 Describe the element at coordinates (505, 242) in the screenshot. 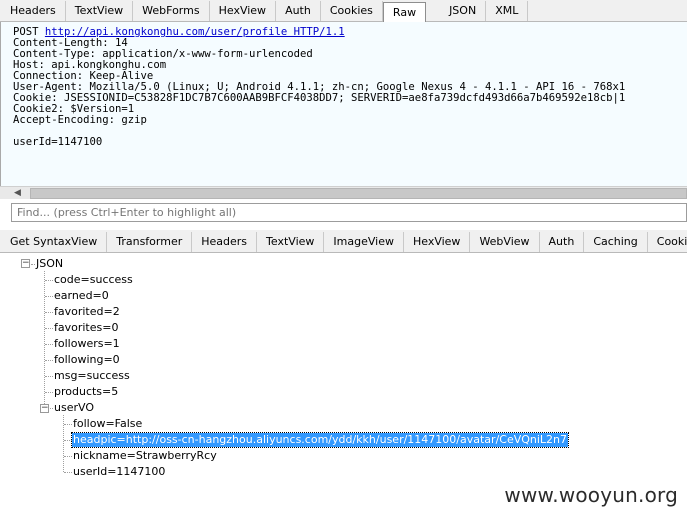

I see `tab-webview: WebView` at that location.